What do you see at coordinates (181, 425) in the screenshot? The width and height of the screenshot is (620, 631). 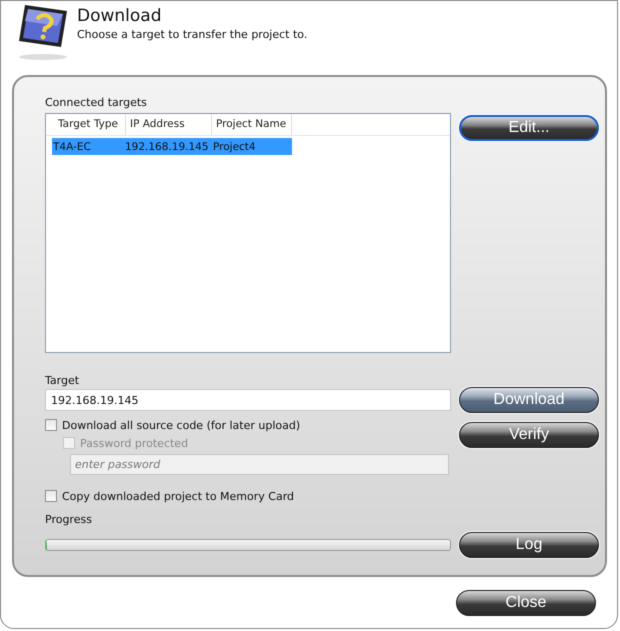 I see `checkbox-label: Download all source code (for later upload)` at bounding box center [181, 425].